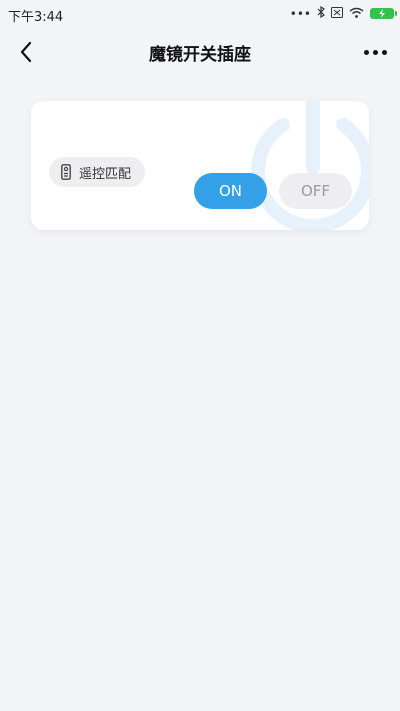 The image size is (400, 711). What do you see at coordinates (315, 191) in the screenshot?
I see `off-button: OFF` at bounding box center [315, 191].